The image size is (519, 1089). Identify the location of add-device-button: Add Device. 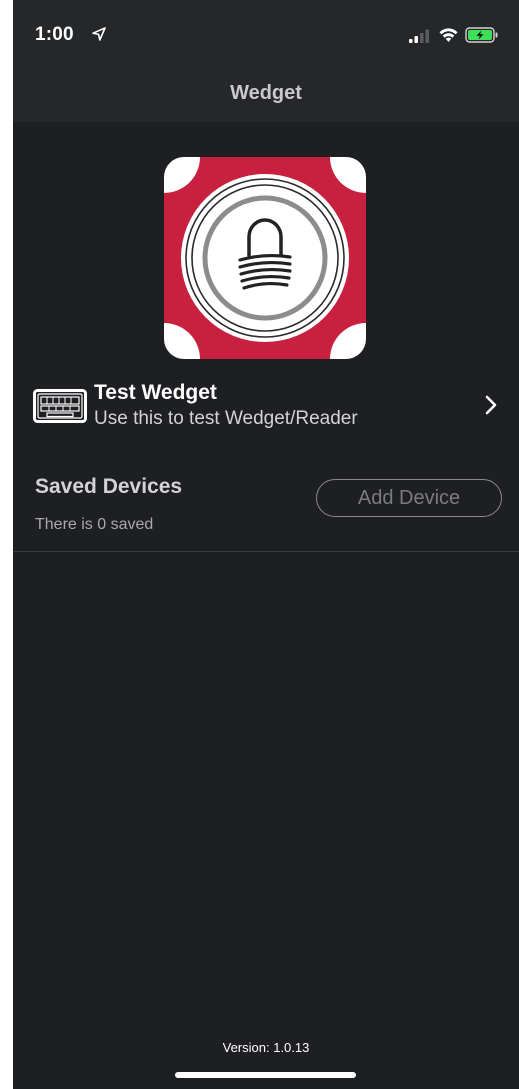
(409, 498).